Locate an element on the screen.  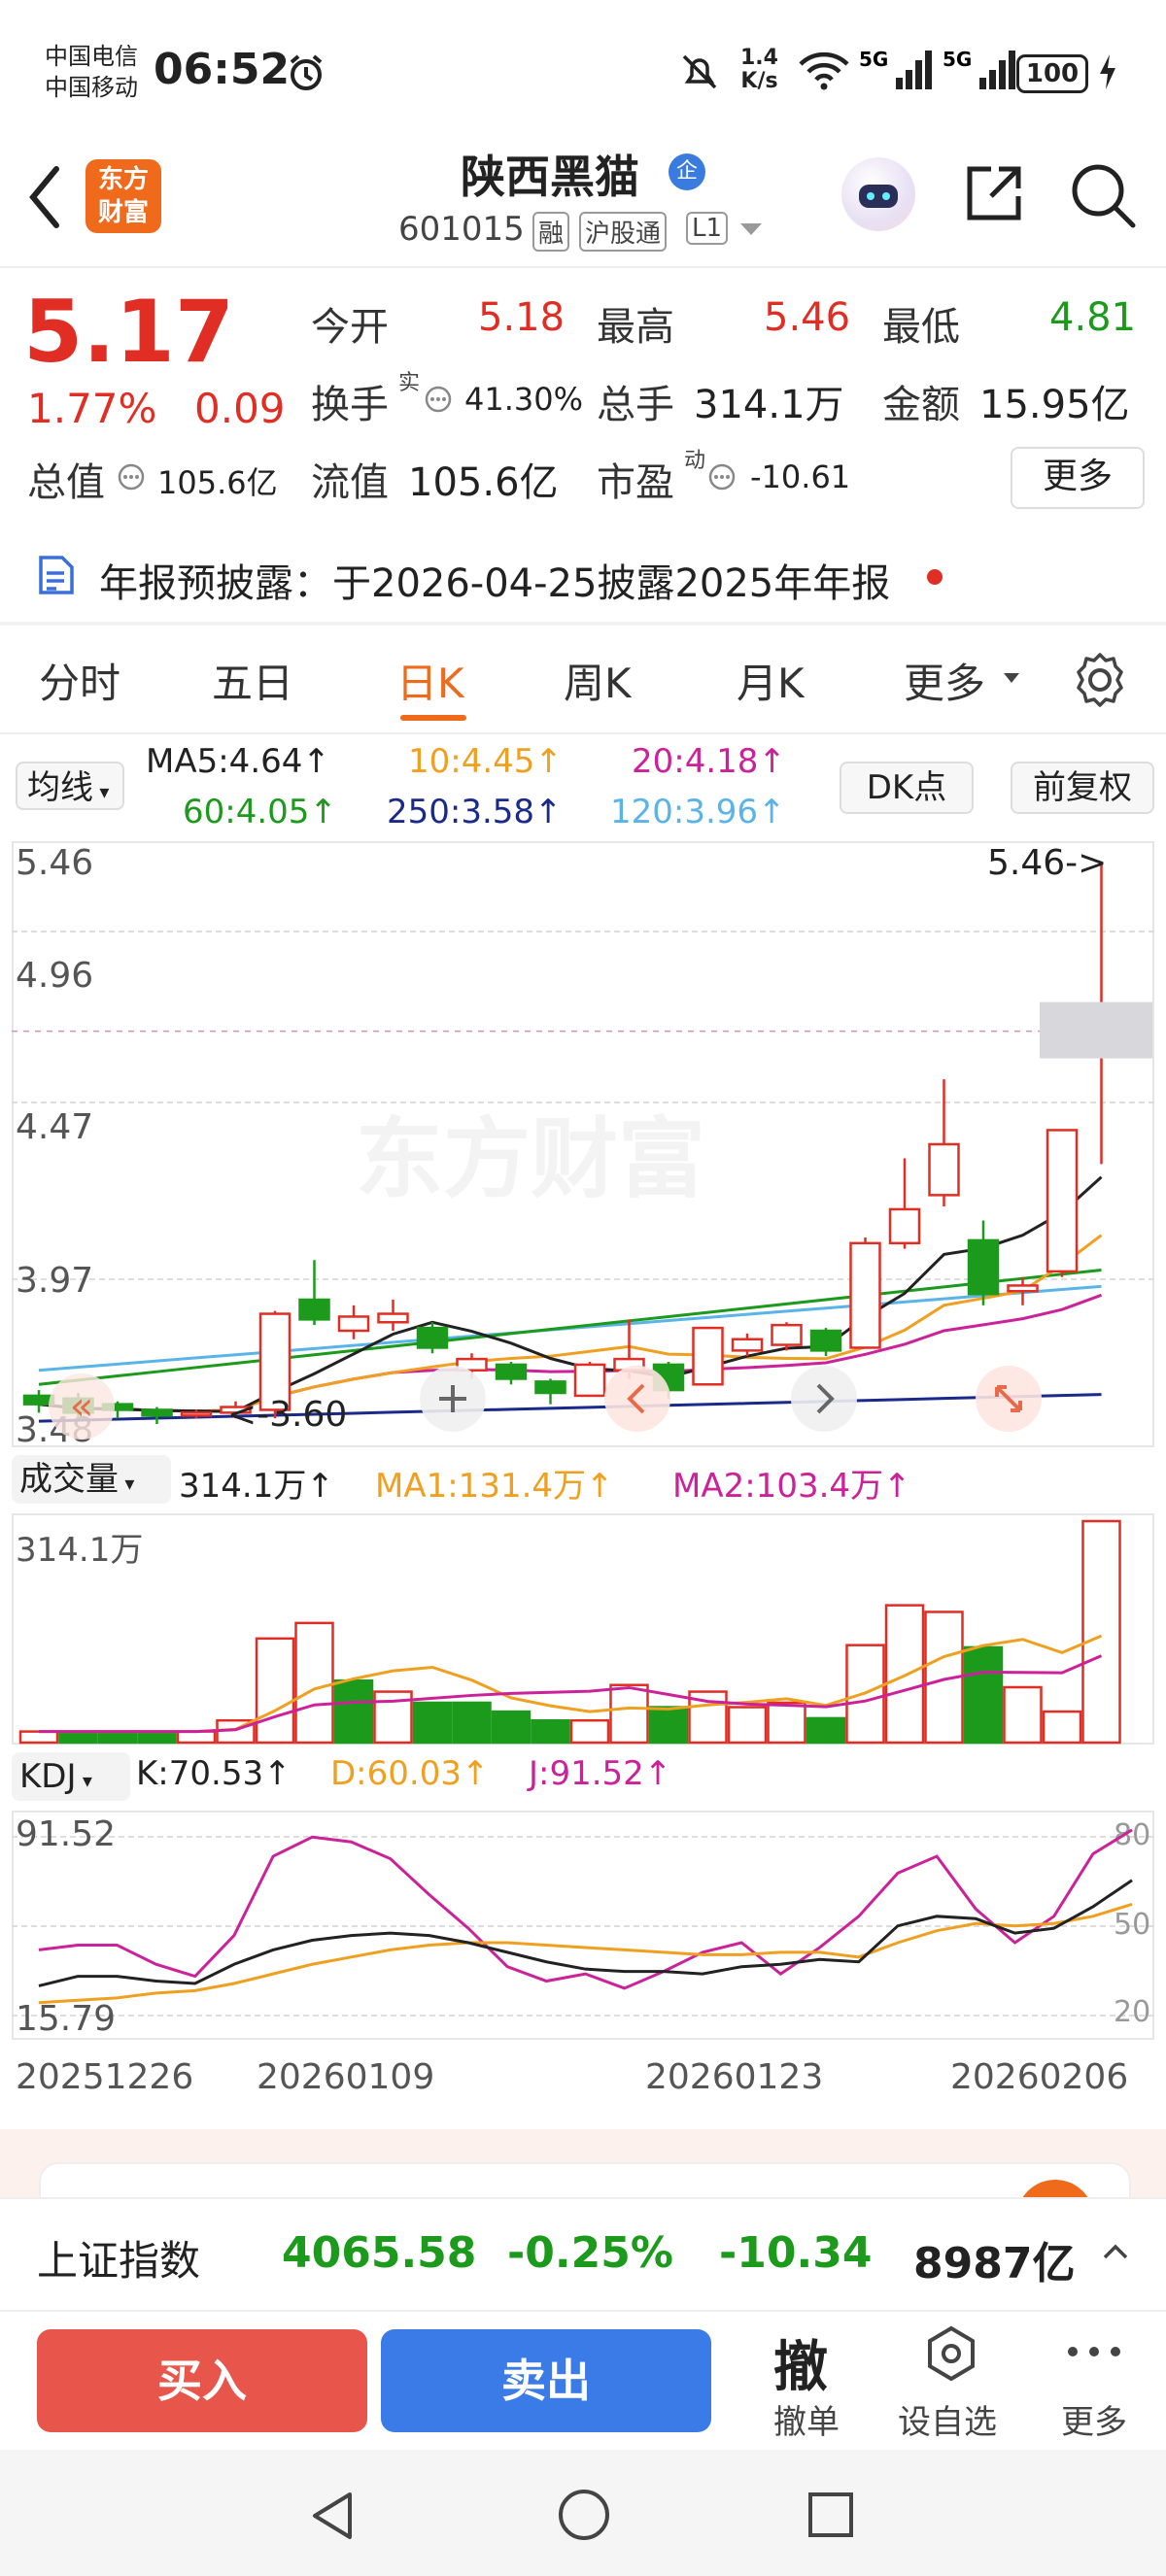
zoom-in-icon is located at coordinates (453, 1399).